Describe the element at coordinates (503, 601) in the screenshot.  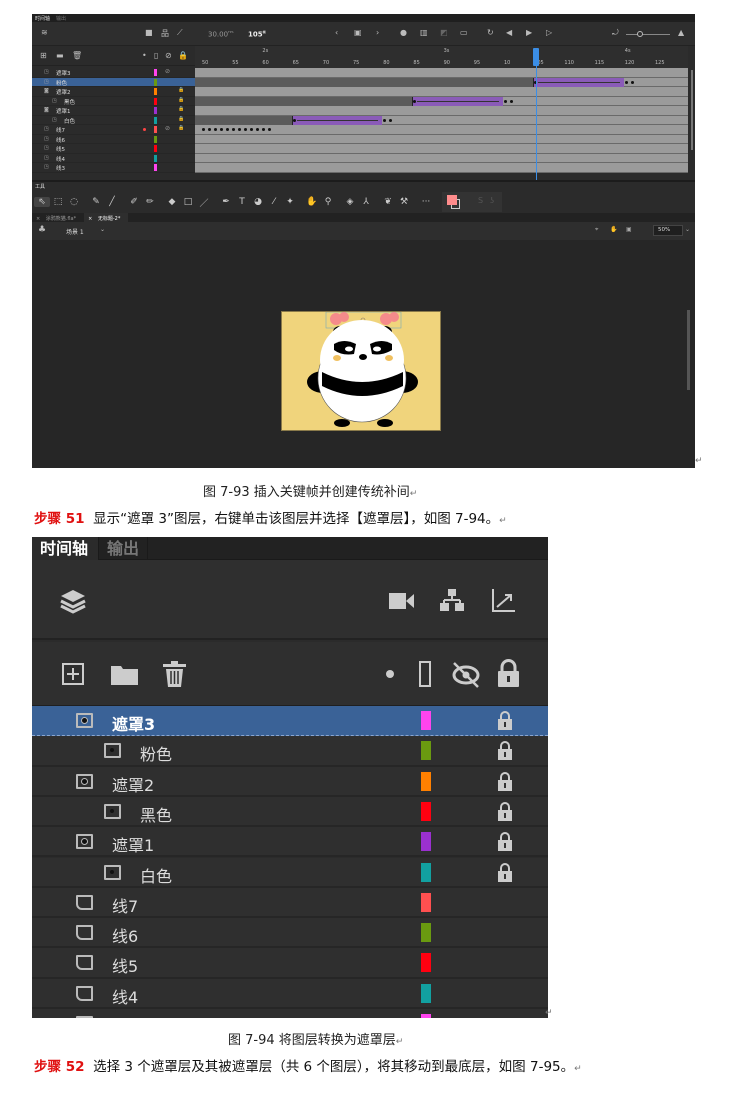
I see `graph-editor-icon` at that location.